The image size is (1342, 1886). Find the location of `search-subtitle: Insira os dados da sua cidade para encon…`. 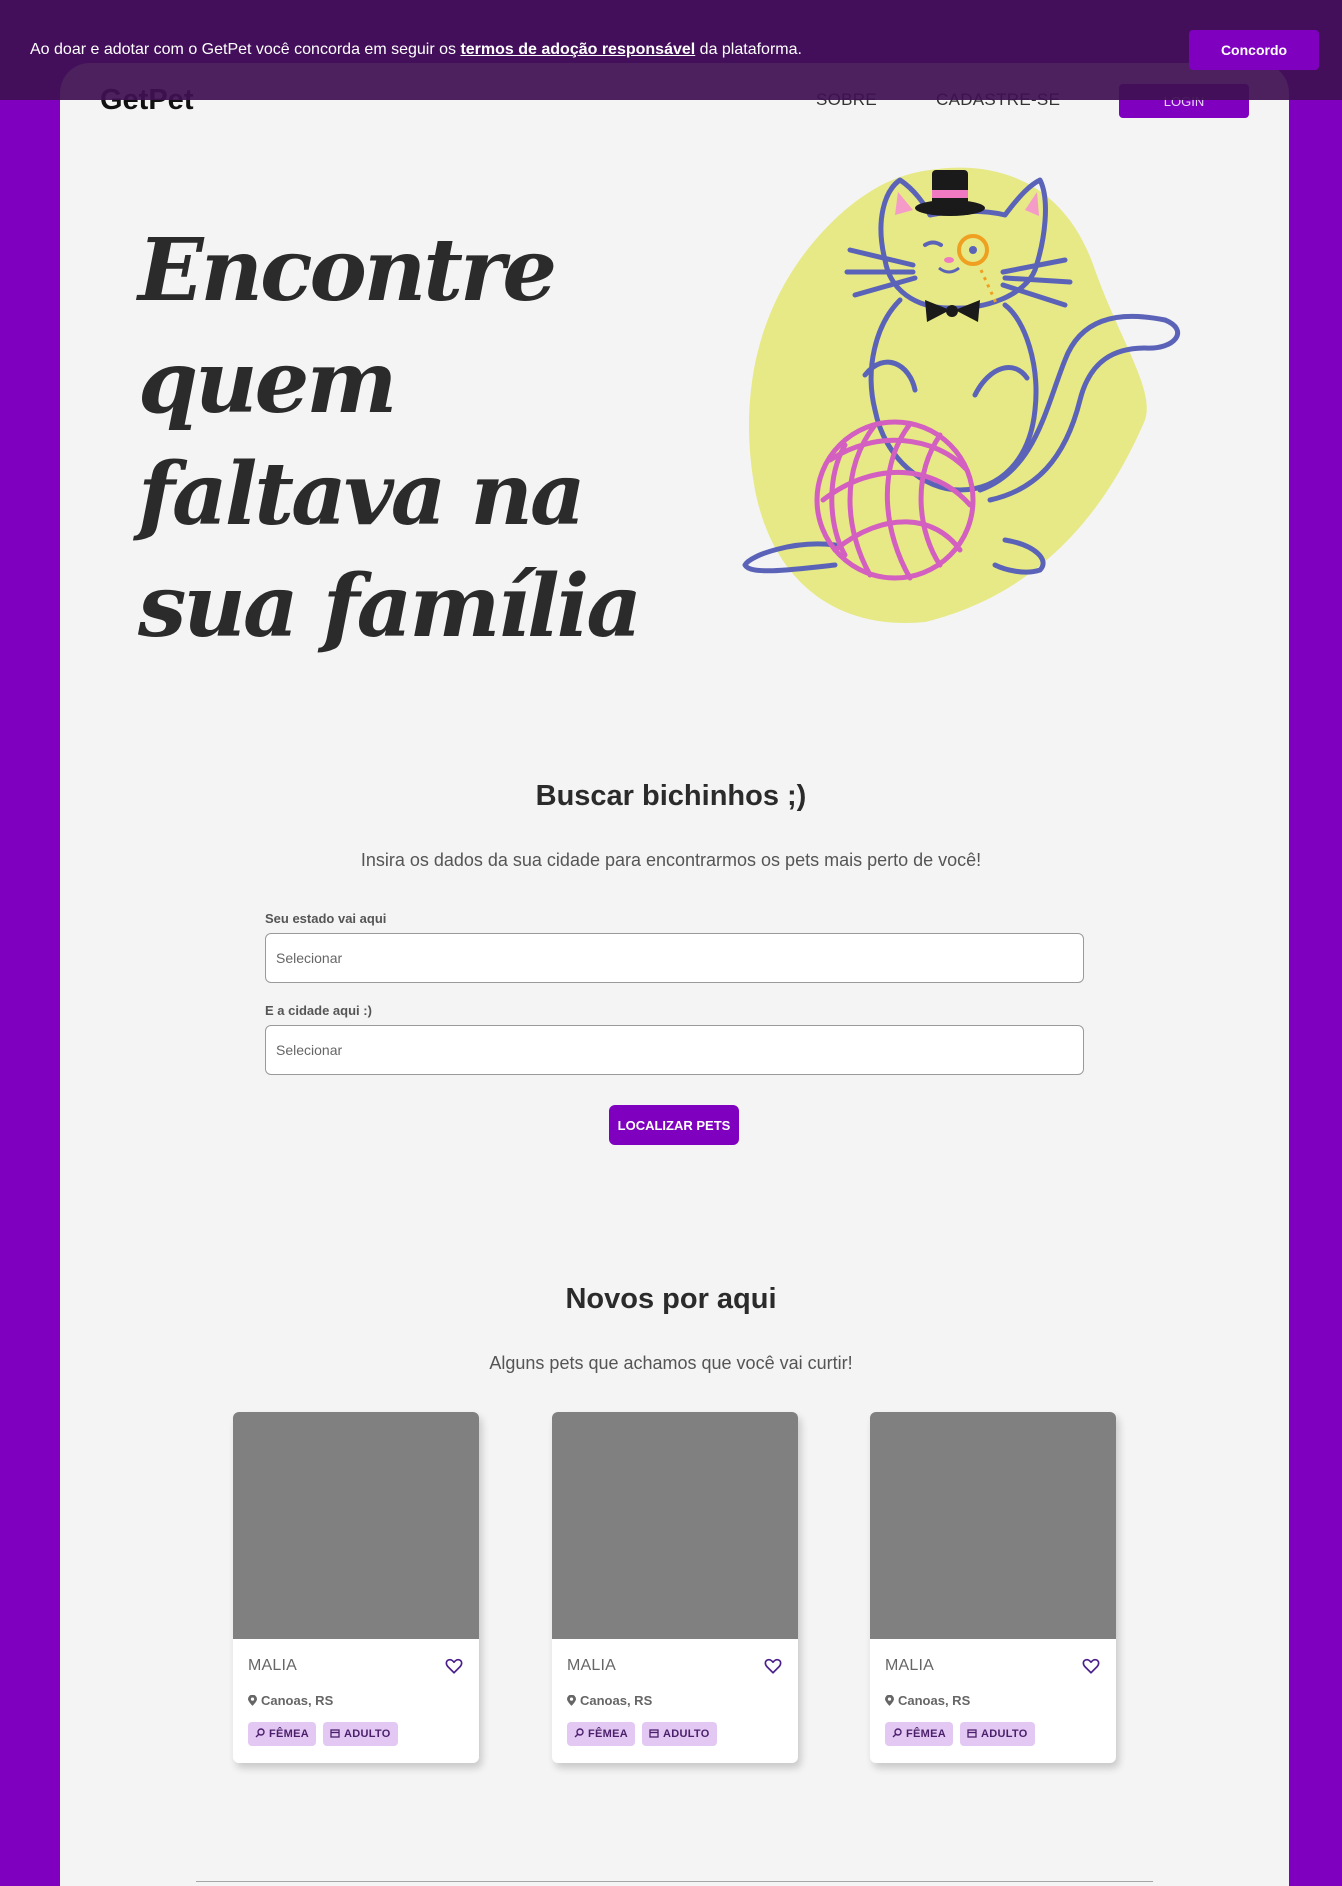

search-subtitle: Insira os dados da sua cidade para encon… is located at coordinates (671, 860).